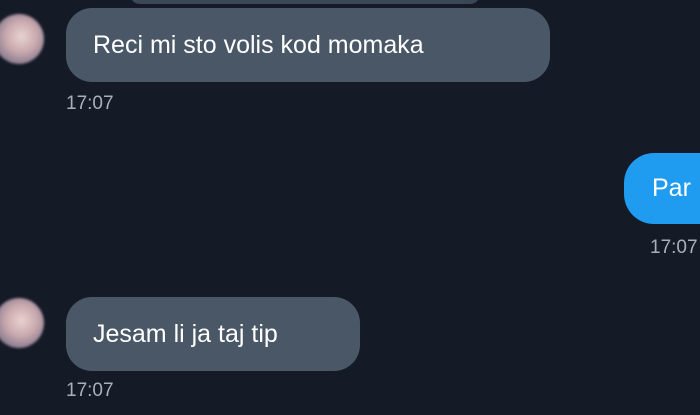 This screenshot has width=700, height=415. I want to click on message-bubble-incoming: Reci mi sto volis kod momaka, so click(308, 45).